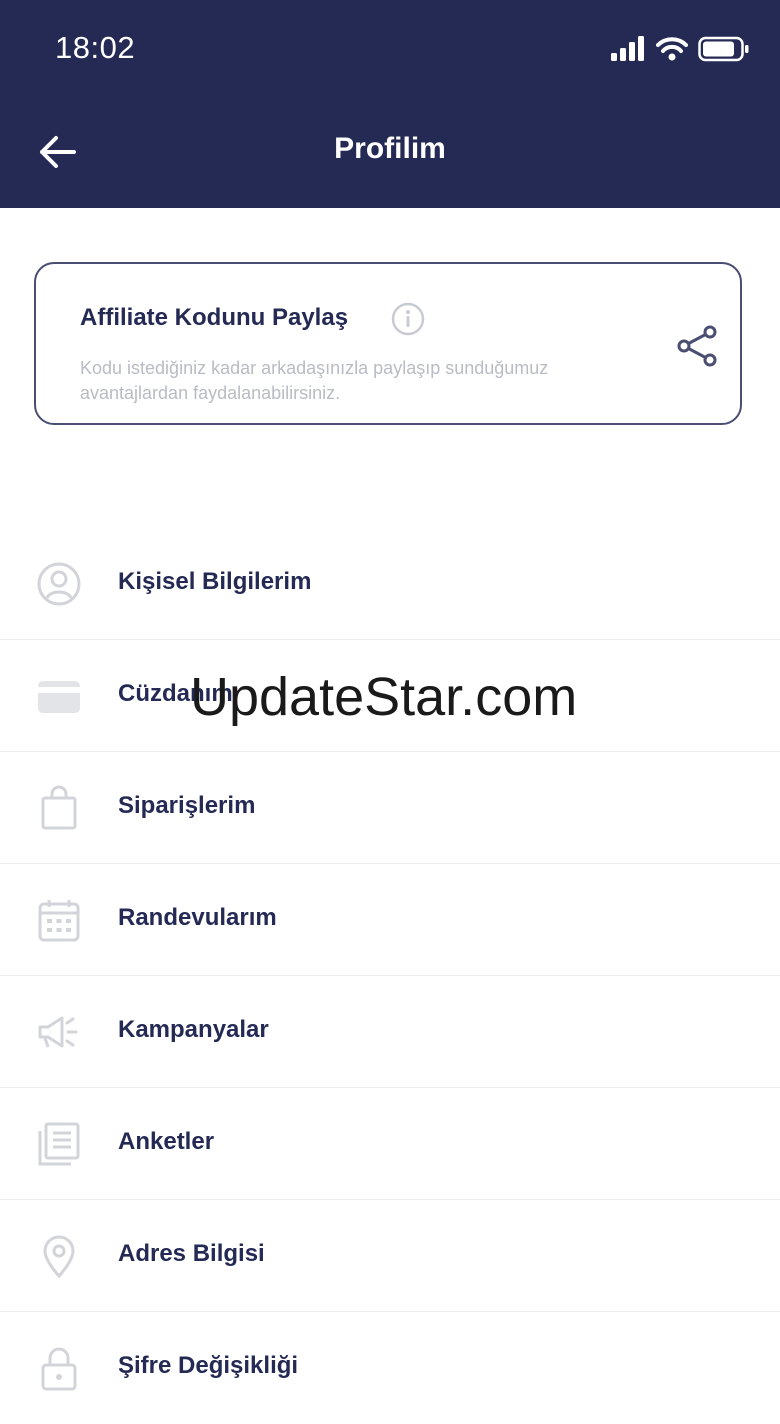 The height and width of the screenshot is (1424, 780). I want to click on calendar-icon, so click(59, 921).